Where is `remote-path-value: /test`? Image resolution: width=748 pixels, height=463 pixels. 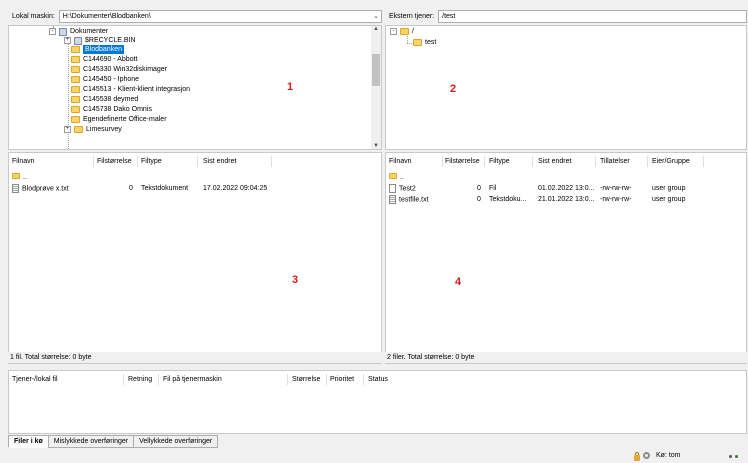
remote-path-value: /test is located at coordinates (449, 16).